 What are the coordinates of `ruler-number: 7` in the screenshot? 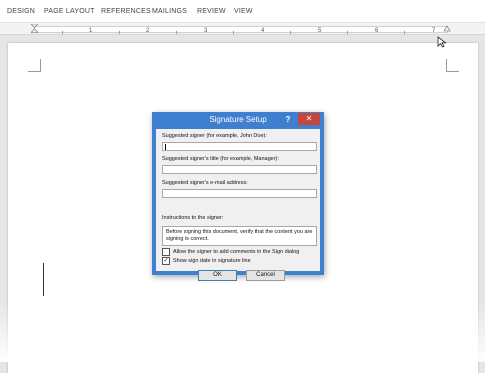 It's located at (434, 31).